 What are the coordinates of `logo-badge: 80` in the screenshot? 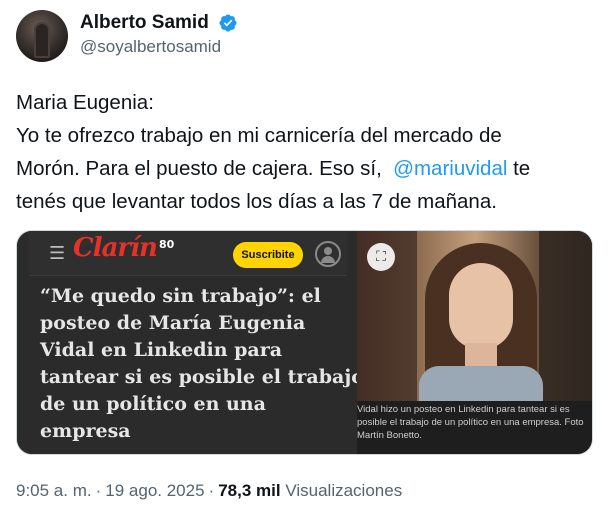 It's located at (167, 244).